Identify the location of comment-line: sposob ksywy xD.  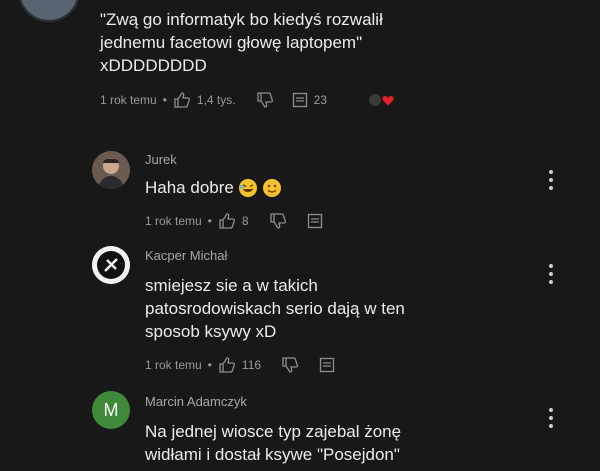
(211, 331).